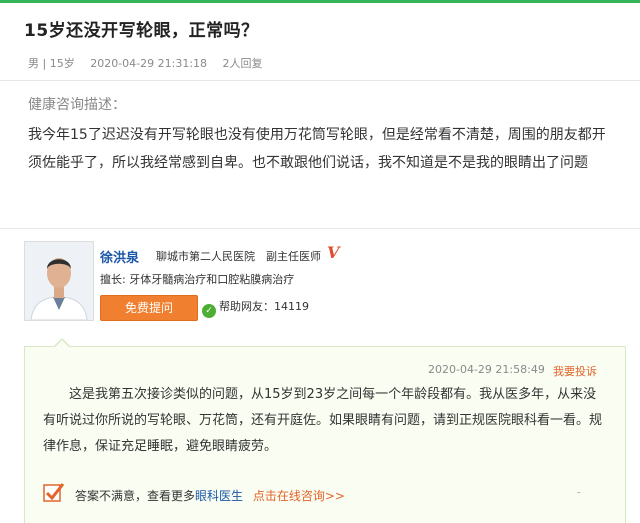 This screenshot has height=523, width=640. What do you see at coordinates (219, 496) in the screenshot?
I see `ophthalmology-doctor-link: 眼科医生` at bounding box center [219, 496].